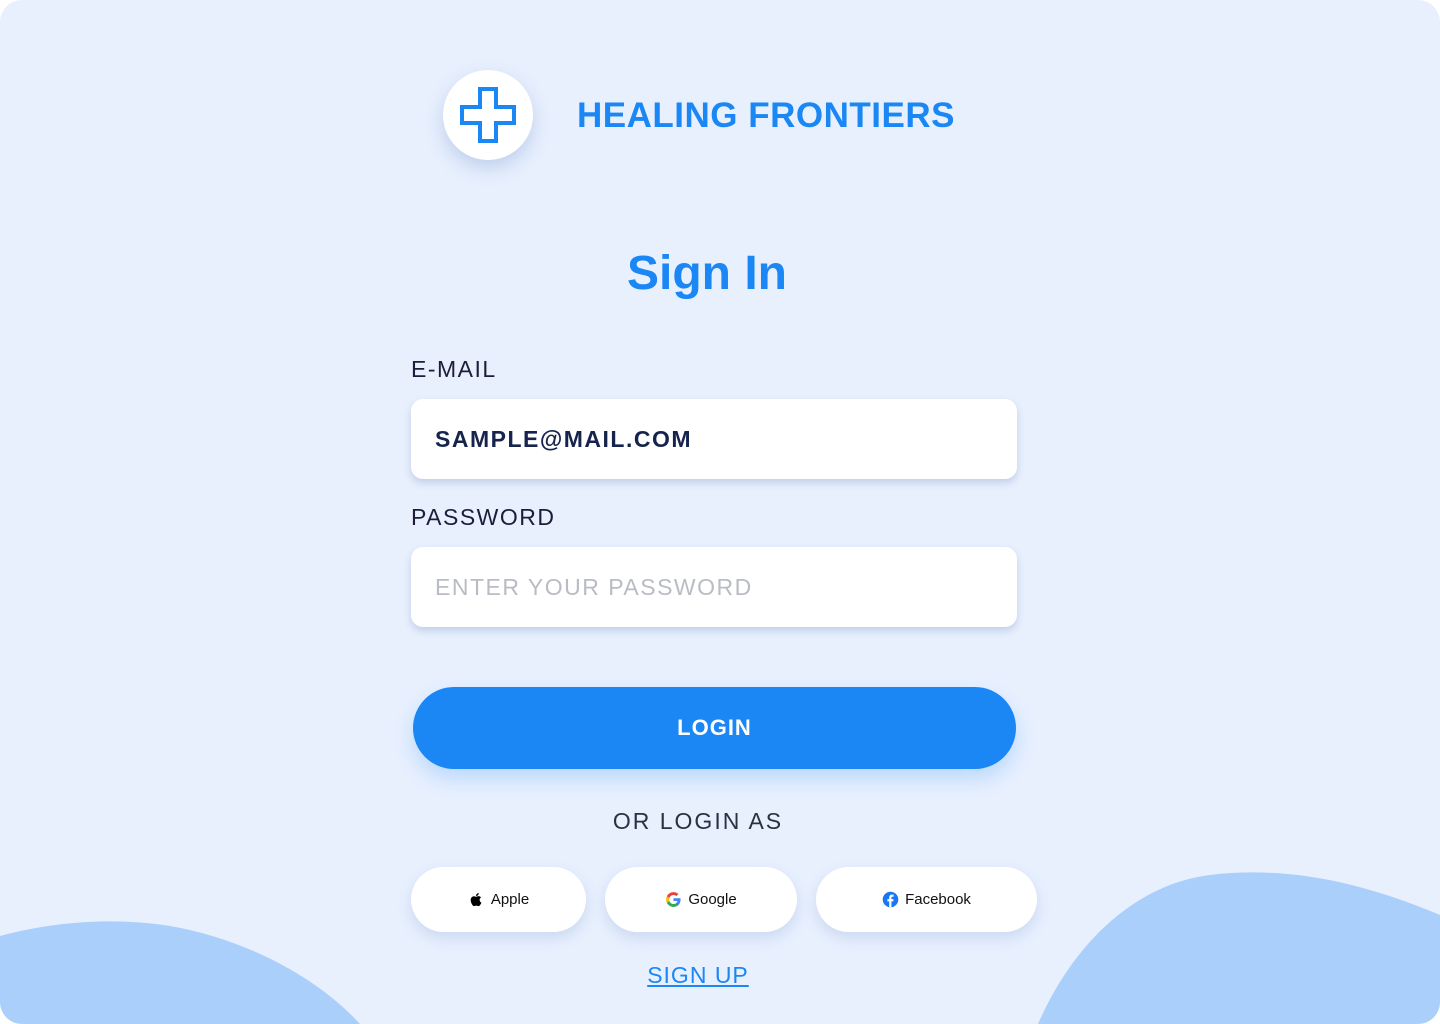  I want to click on facebook-login-button: Facebook, so click(926, 899).